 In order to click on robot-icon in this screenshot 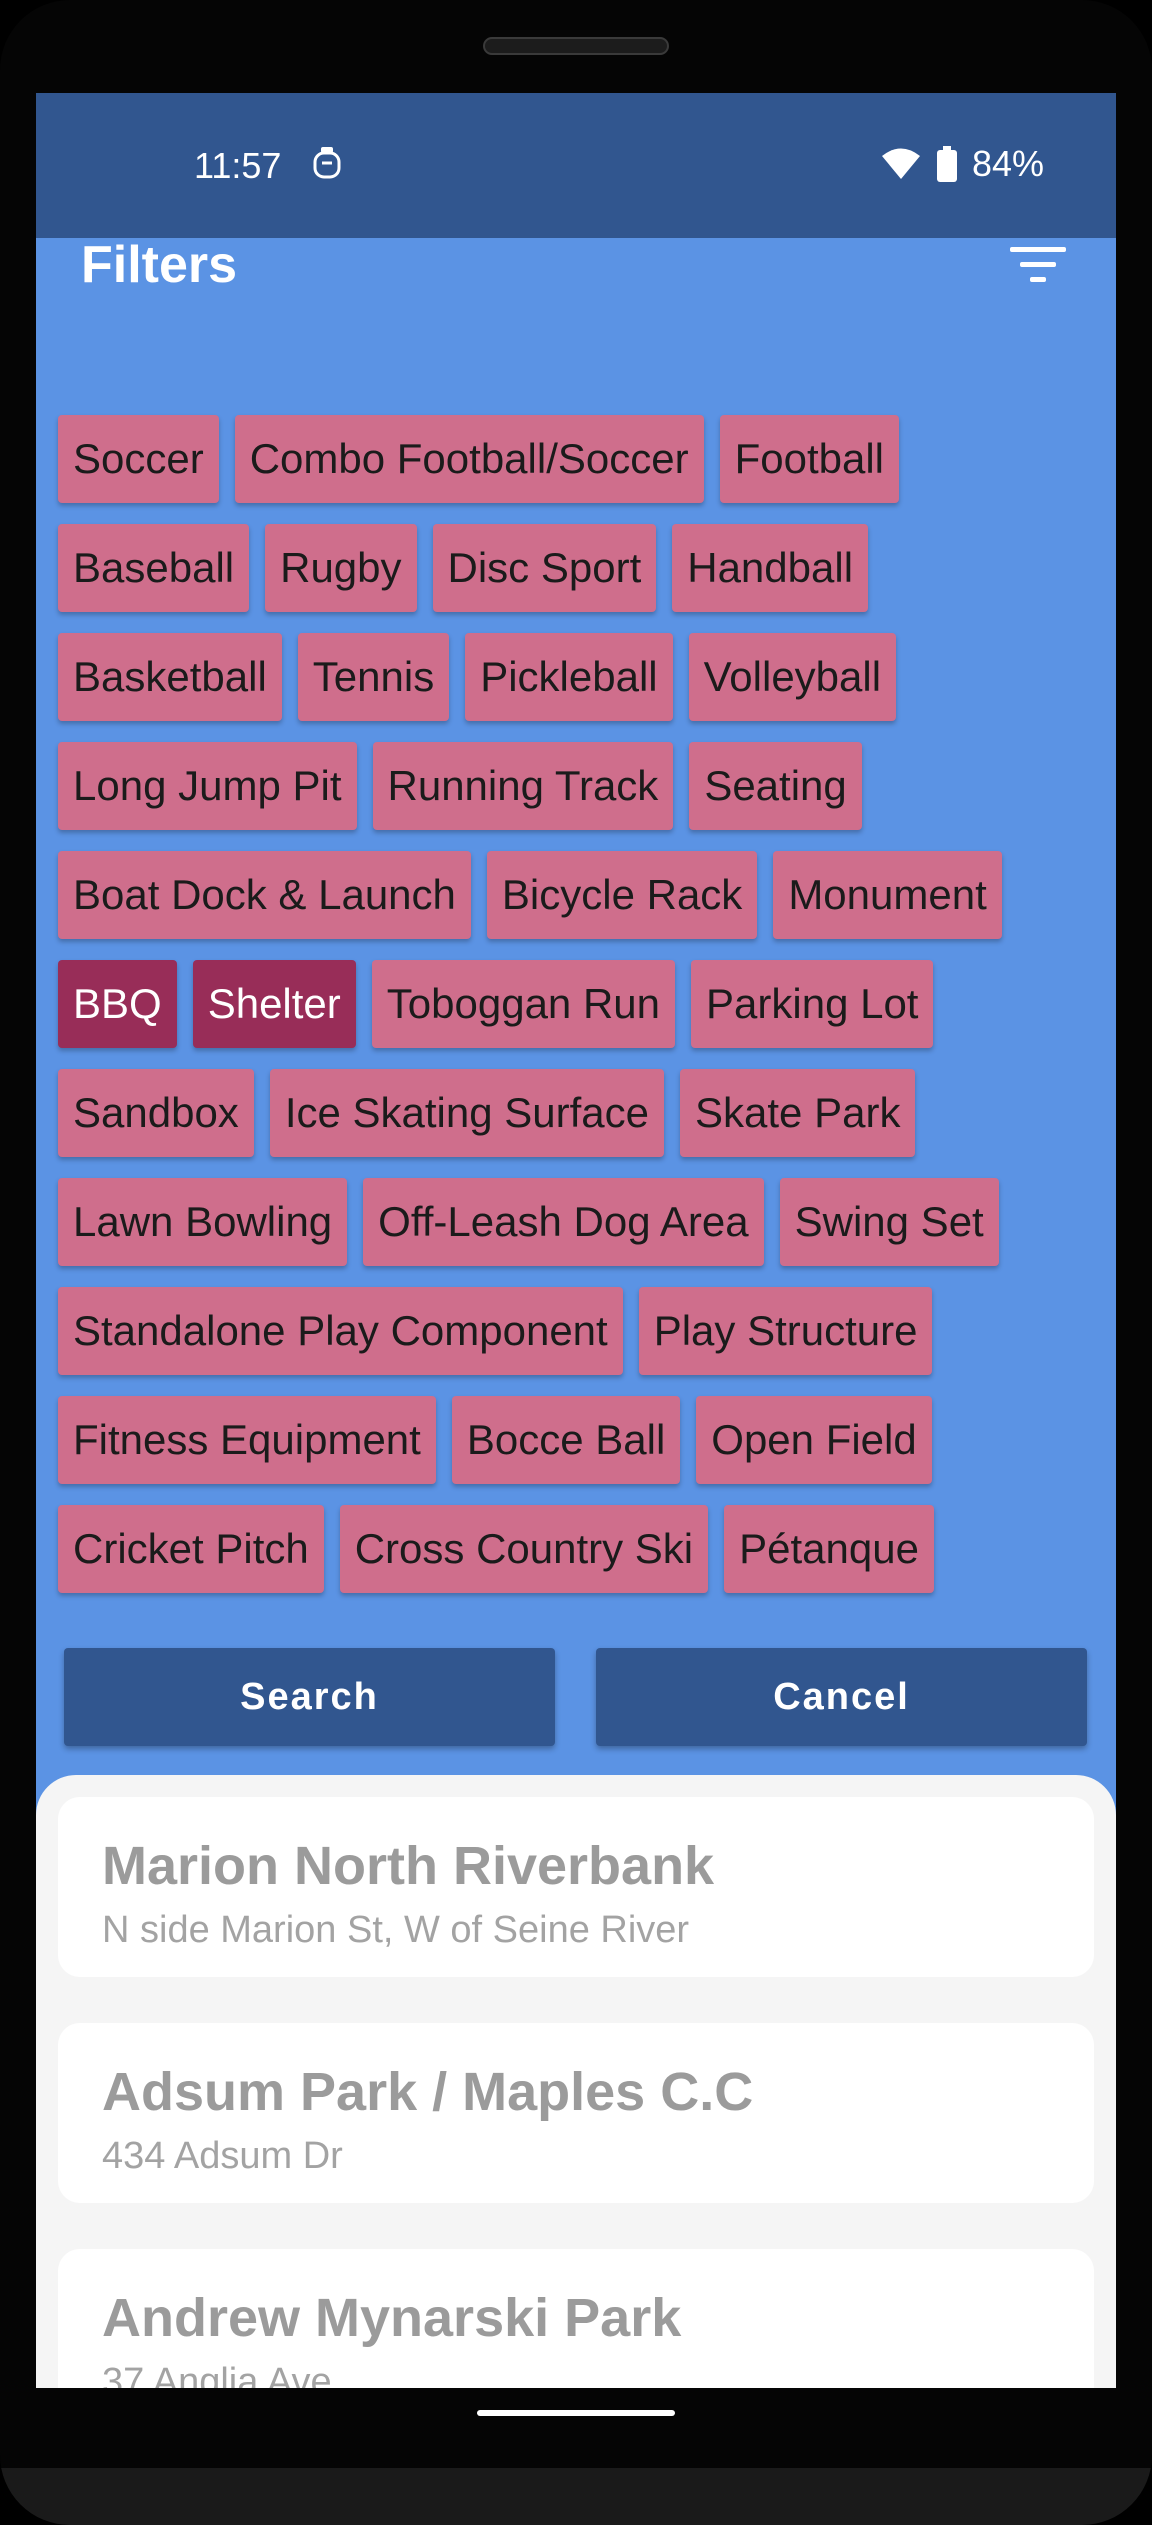, I will do `click(327, 163)`.